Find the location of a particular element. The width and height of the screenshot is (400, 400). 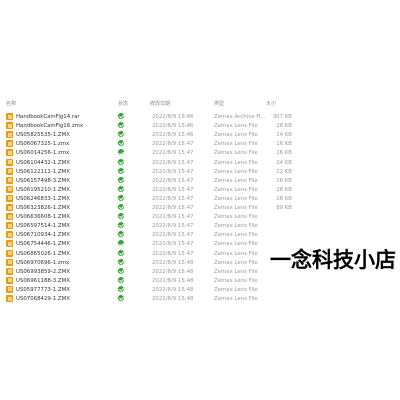

file-size: 24 KB is located at coordinates (284, 162).